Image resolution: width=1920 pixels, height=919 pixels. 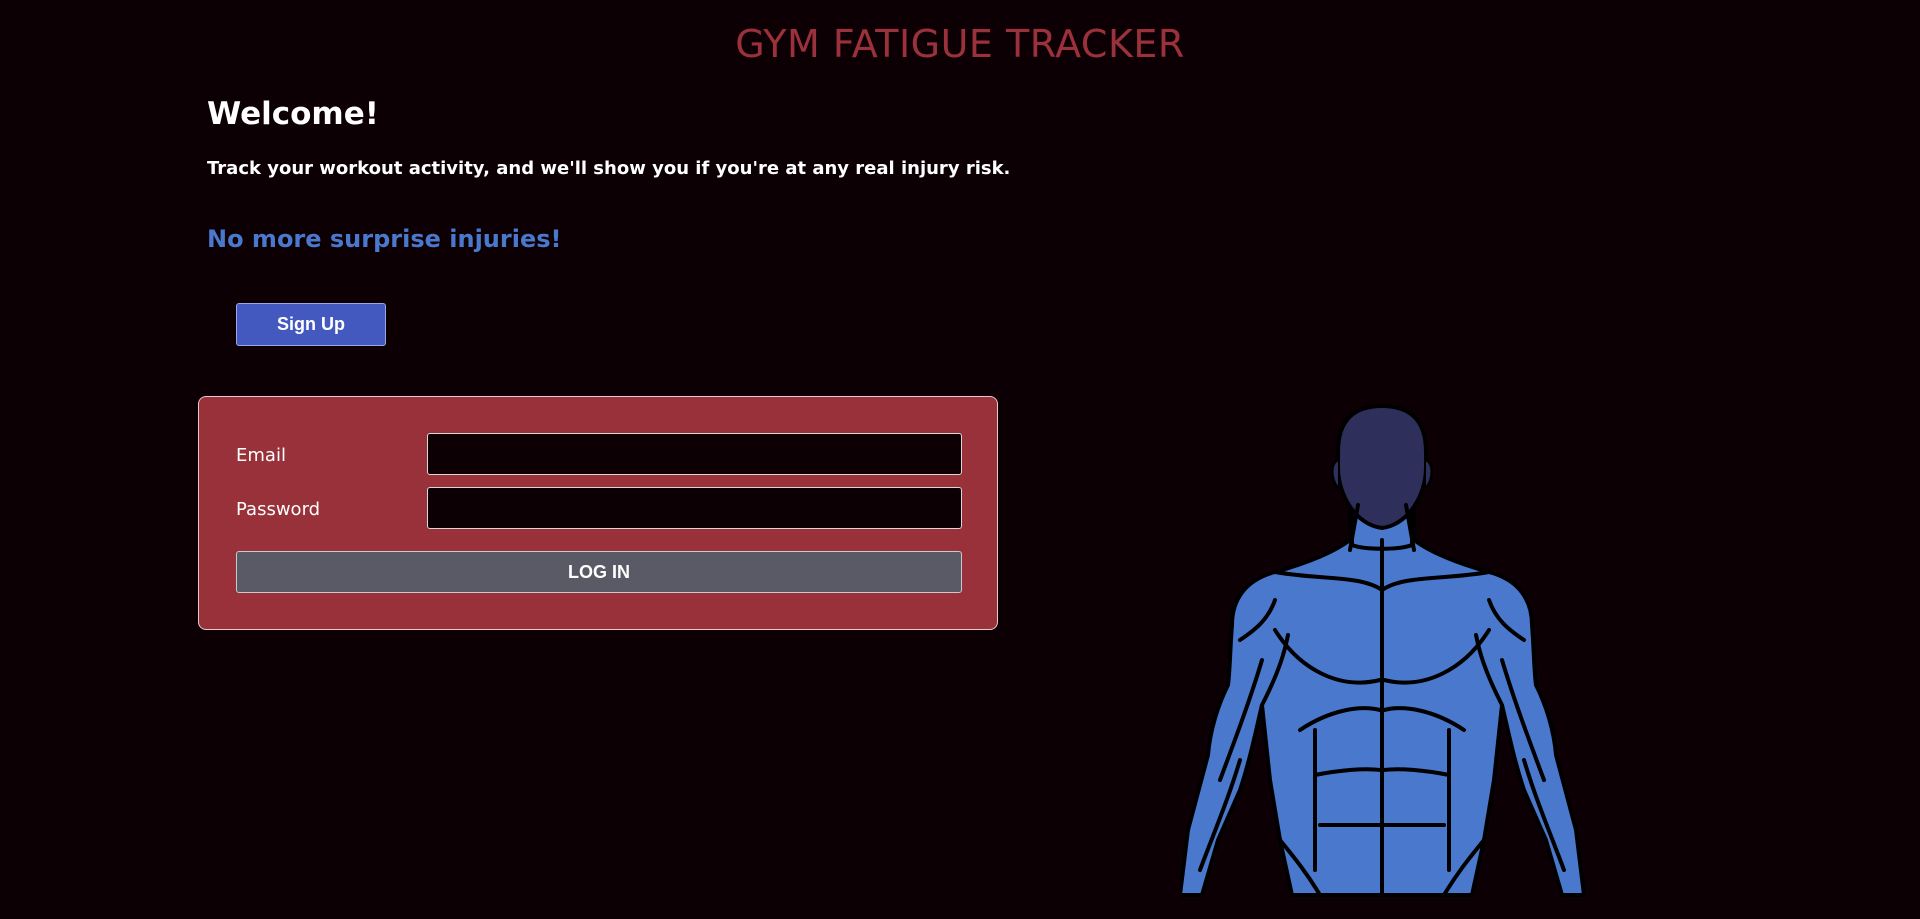 What do you see at coordinates (960, 44) in the screenshot?
I see `app-title: GYM FATIGUE TRACKER` at bounding box center [960, 44].